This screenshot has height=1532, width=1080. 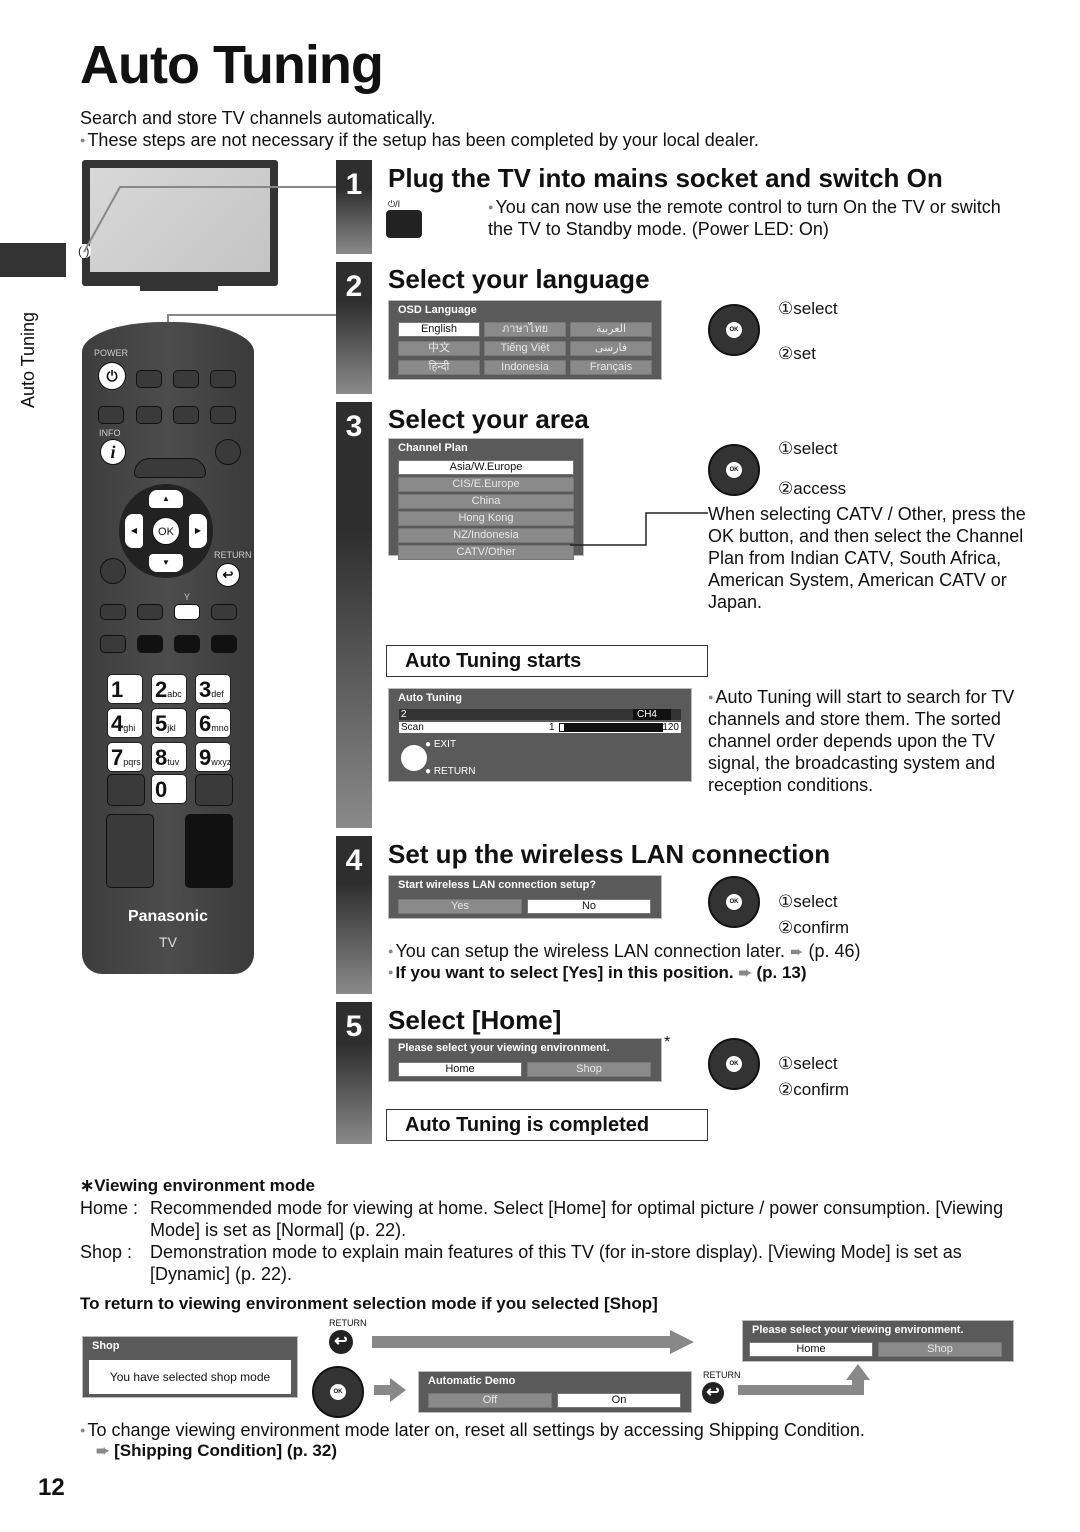 What do you see at coordinates (486, 518) in the screenshot?
I see `channel-plan-option: Hong Kong` at bounding box center [486, 518].